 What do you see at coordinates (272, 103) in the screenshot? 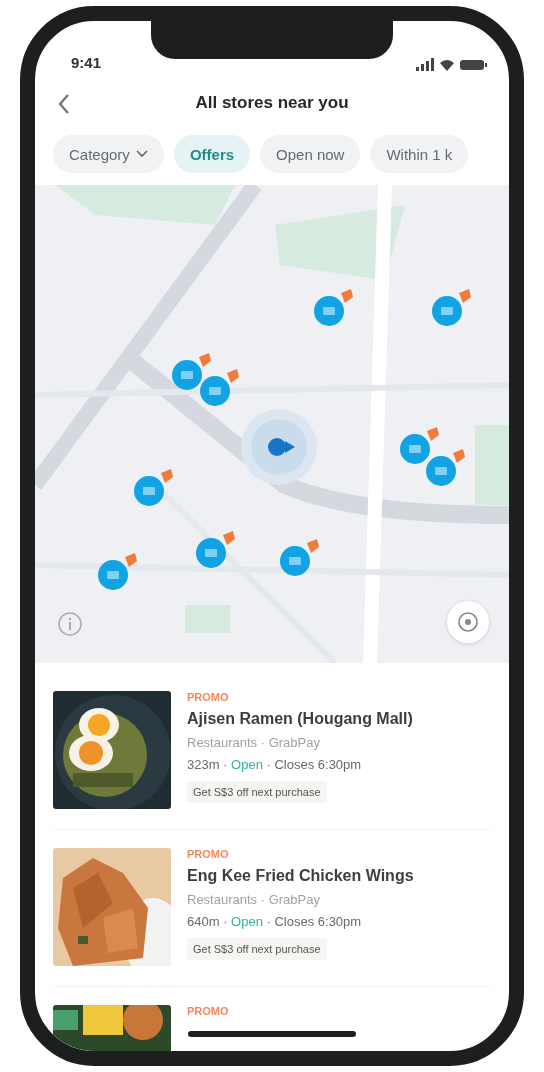
I see `page-title: All stores near you` at bounding box center [272, 103].